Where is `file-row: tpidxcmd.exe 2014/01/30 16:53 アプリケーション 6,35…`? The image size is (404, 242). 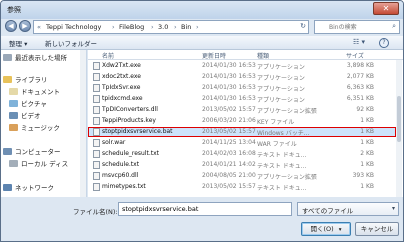 file-row: tpidxcmd.exe 2014/01/30 16:53 アプリケーション 6,35… is located at coordinates (242, 99).